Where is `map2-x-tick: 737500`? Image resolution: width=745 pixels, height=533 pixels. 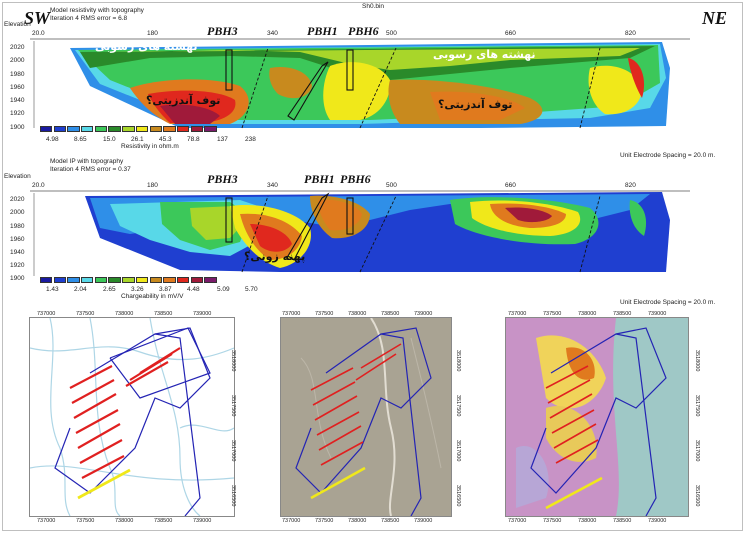
map2-x-tick: 737500 is located at coordinates (324, 314).